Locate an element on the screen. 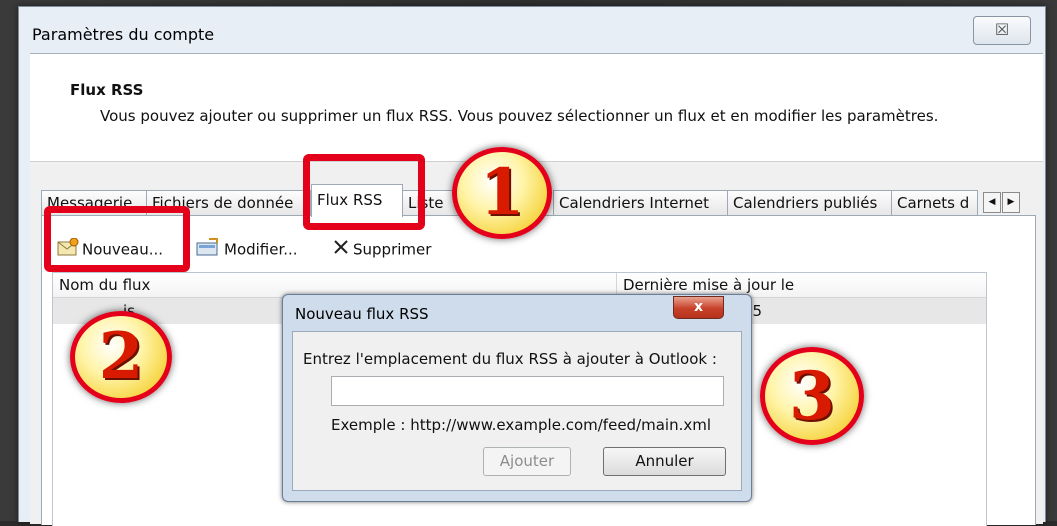  tab-calendriers-internet: Calendriers Internet is located at coordinates (640, 203).